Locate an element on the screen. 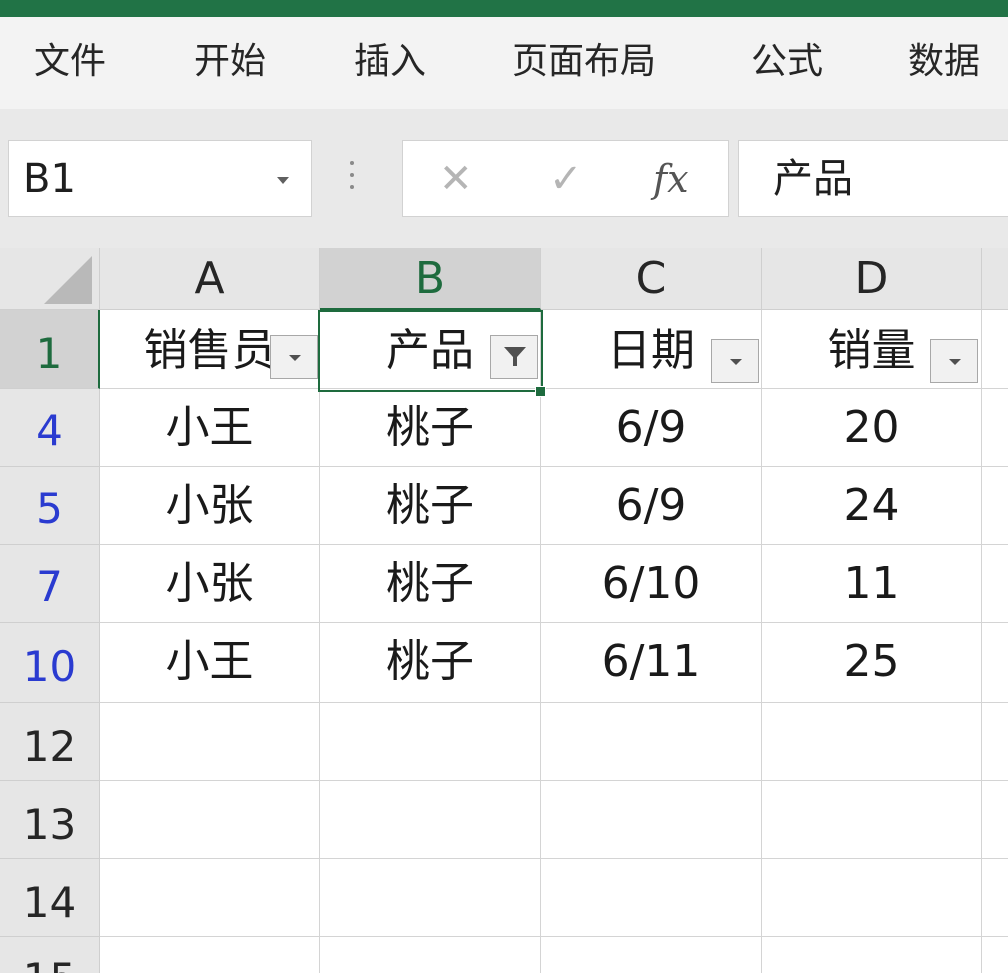  cell-d13 is located at coordinates (872, 820).